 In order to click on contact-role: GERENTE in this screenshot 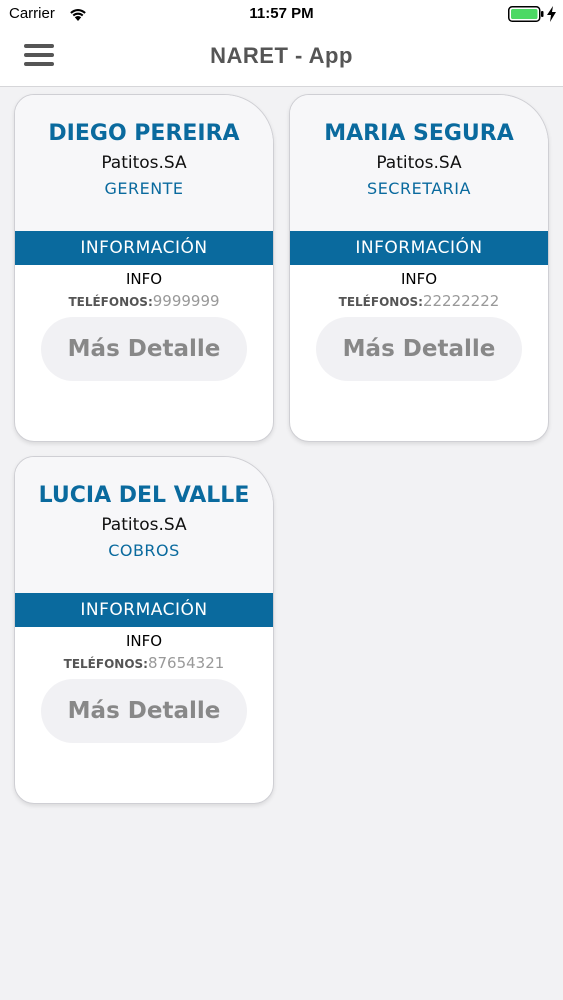, I will do `click(144, 188)`.